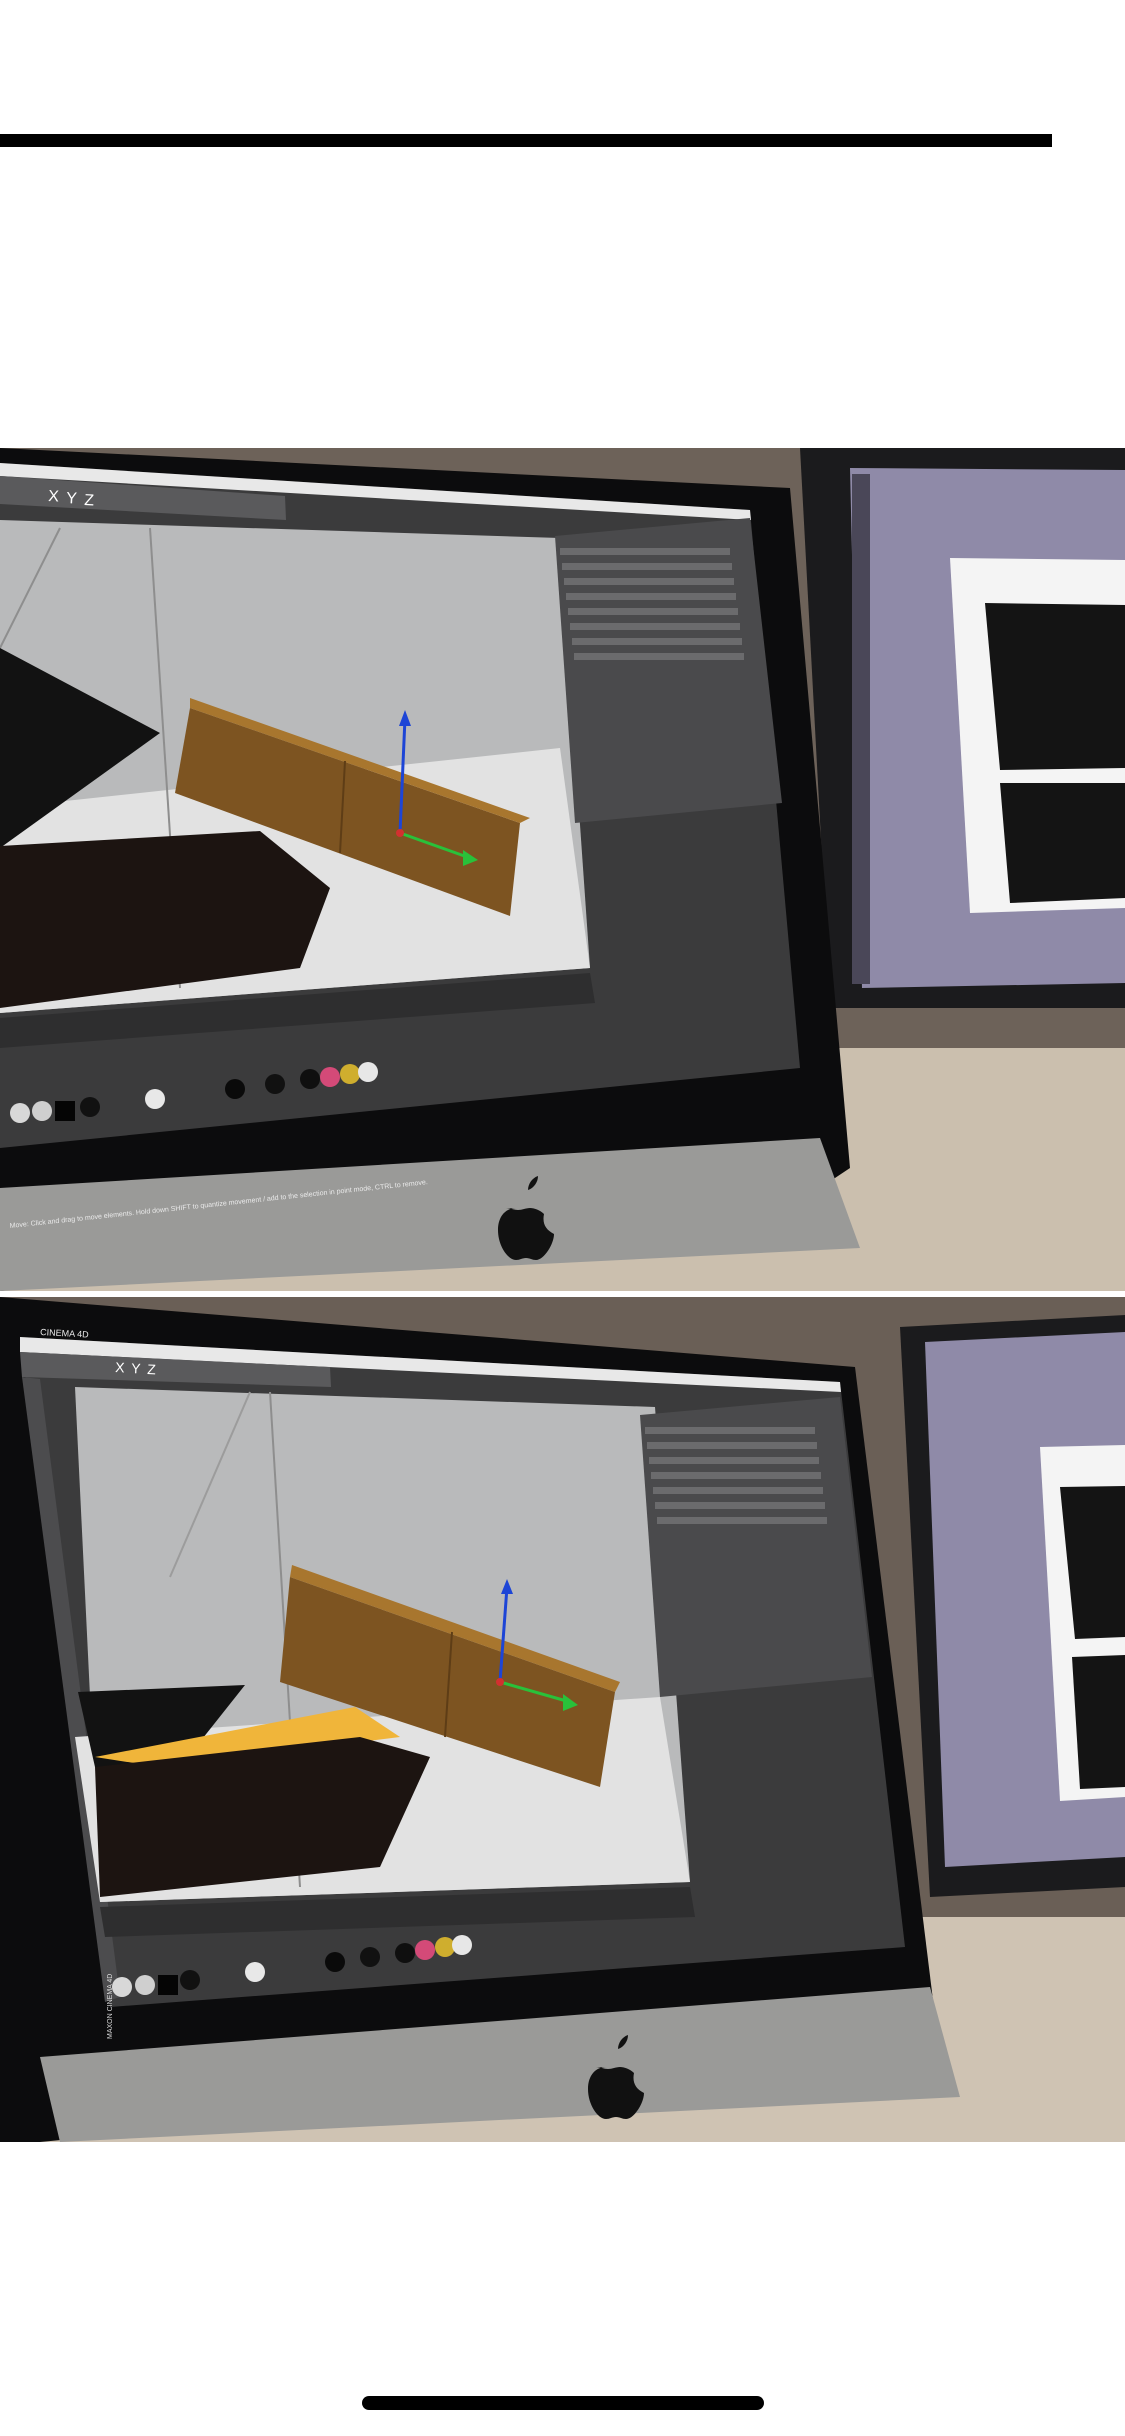  Describe the element at coordinates (526, 140) in the screenshot. I see `top-black-rule` at that location.